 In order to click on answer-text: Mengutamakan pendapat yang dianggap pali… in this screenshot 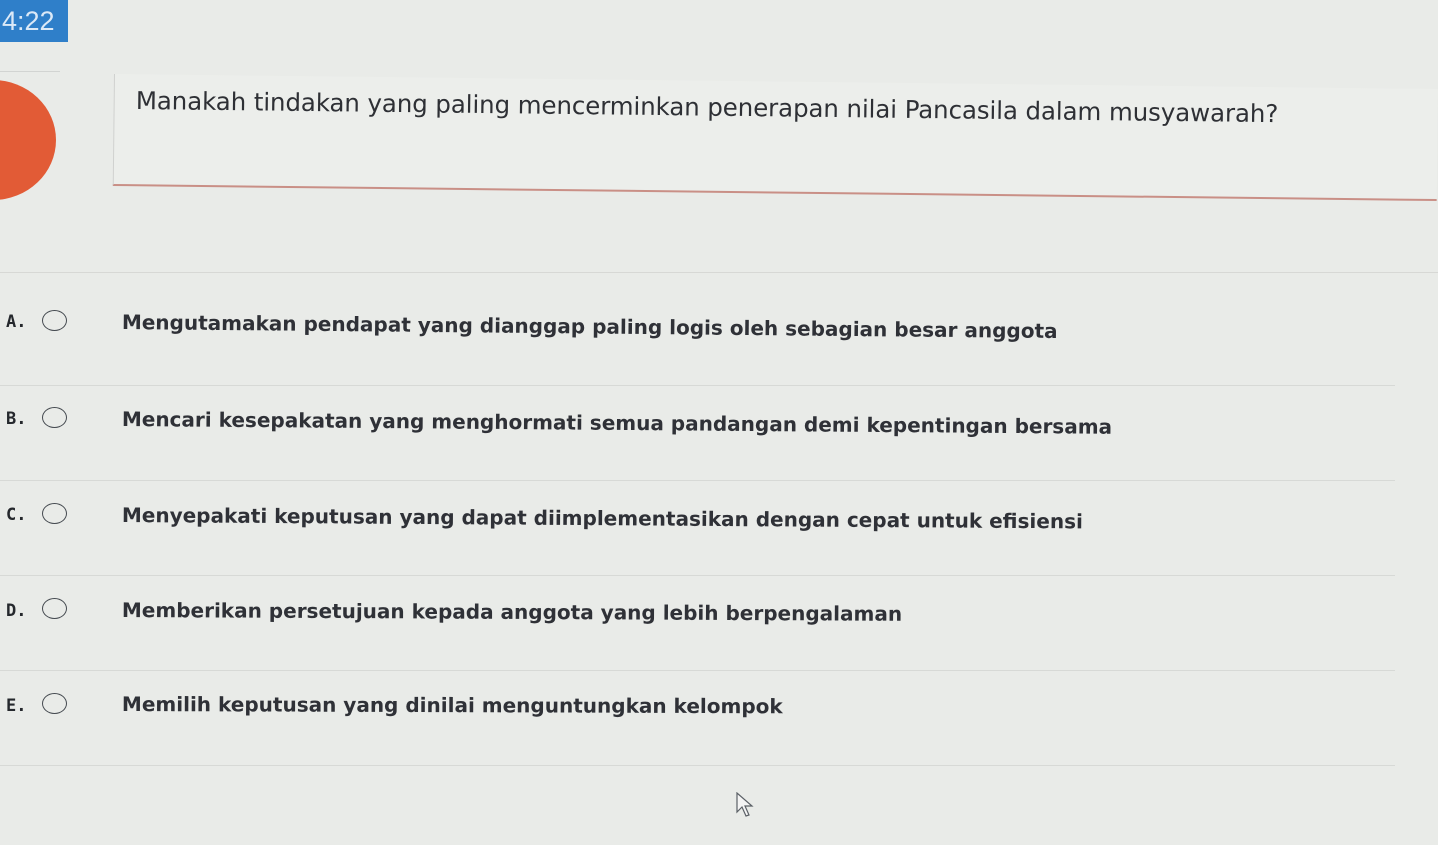, I will do `click(589, 326)`.